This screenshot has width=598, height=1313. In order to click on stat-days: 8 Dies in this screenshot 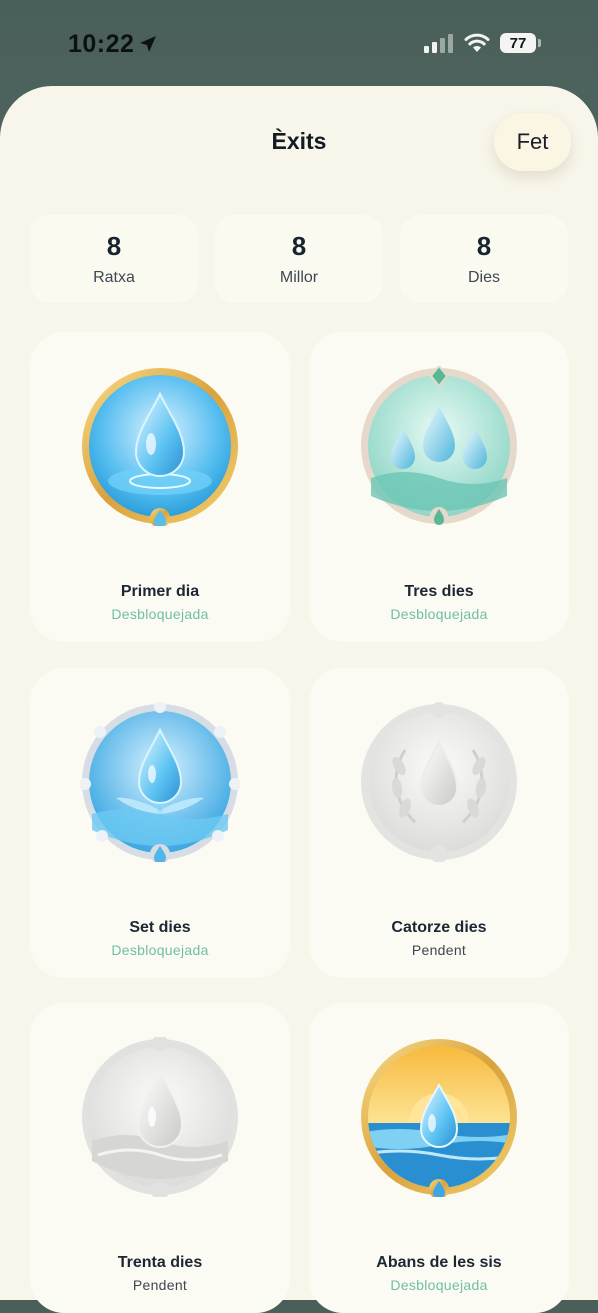, I will do `click(484, 259)`.